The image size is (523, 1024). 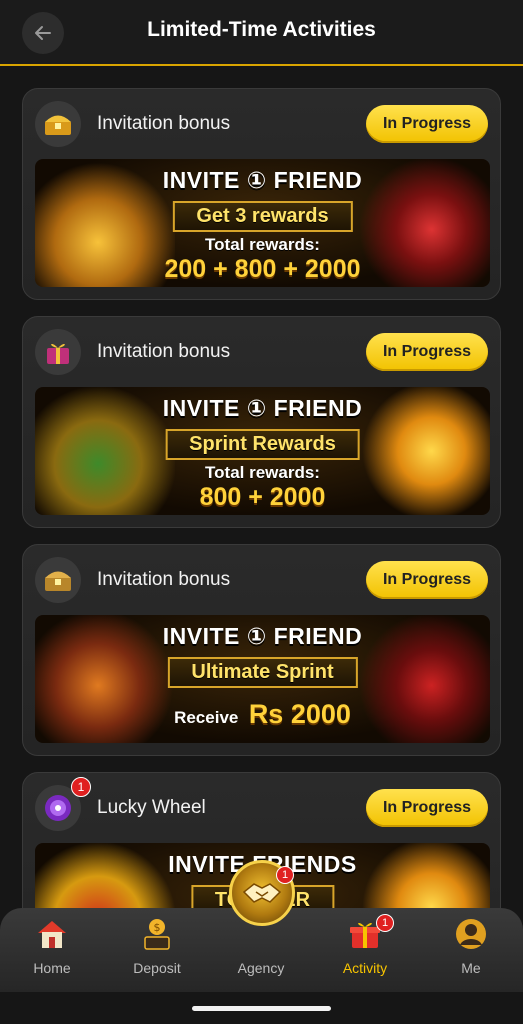 What do you see at coordinates (52, 934) in the screenshot?
I see `home-icon` at bounding box center [52, 934].